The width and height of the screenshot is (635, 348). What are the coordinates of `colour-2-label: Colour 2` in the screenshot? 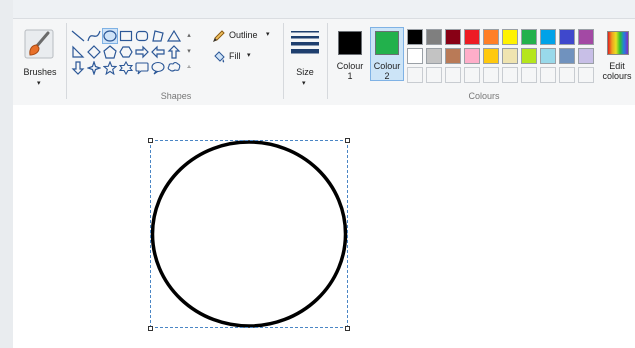 It's located at (387, 71).